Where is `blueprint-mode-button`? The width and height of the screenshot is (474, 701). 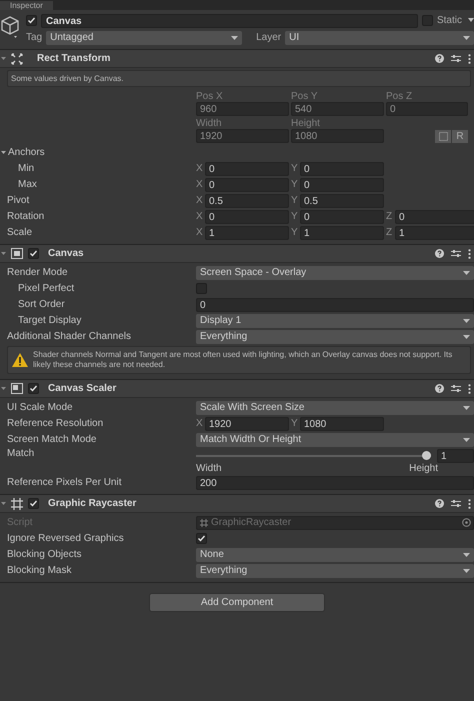 blueprint-mode-button is located at coordinates (443, 136).